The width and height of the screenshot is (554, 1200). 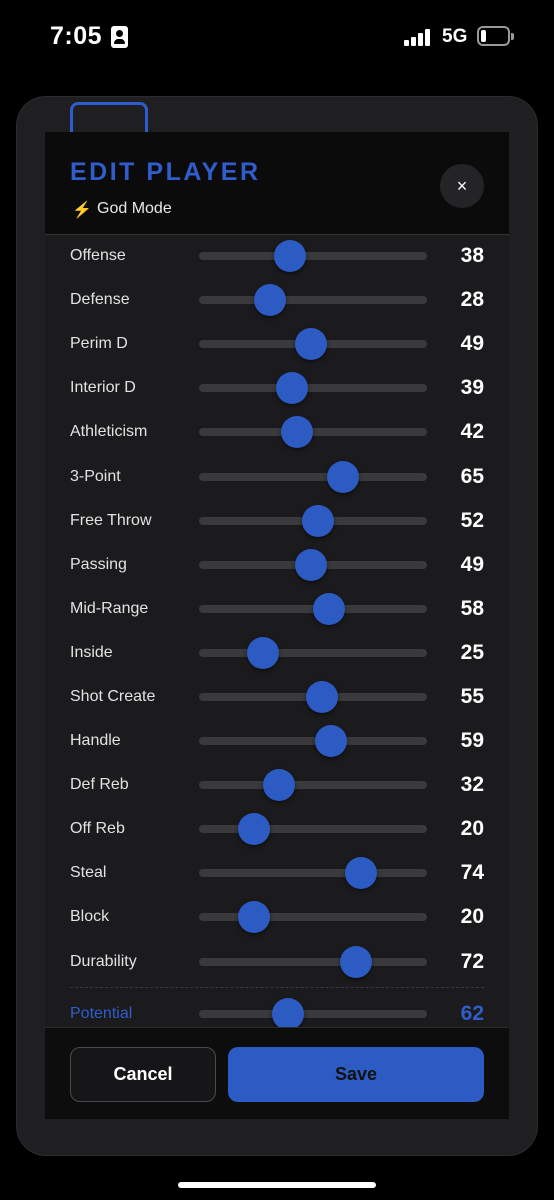 I want to click on attribute-value: 38, so click(x=472, y=256).